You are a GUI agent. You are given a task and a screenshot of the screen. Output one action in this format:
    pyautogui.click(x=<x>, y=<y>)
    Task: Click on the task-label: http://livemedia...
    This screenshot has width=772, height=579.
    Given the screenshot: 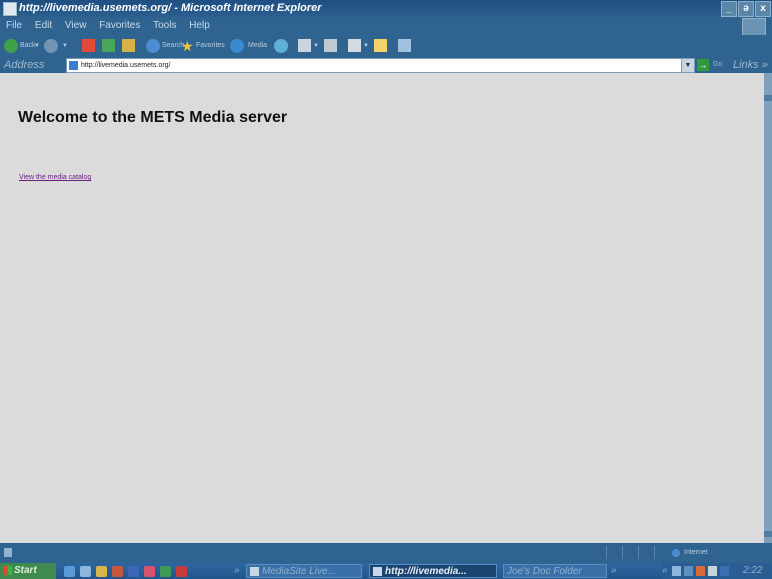 What is the action you would take?
    pyautogui.click(x=426, y=571)
    